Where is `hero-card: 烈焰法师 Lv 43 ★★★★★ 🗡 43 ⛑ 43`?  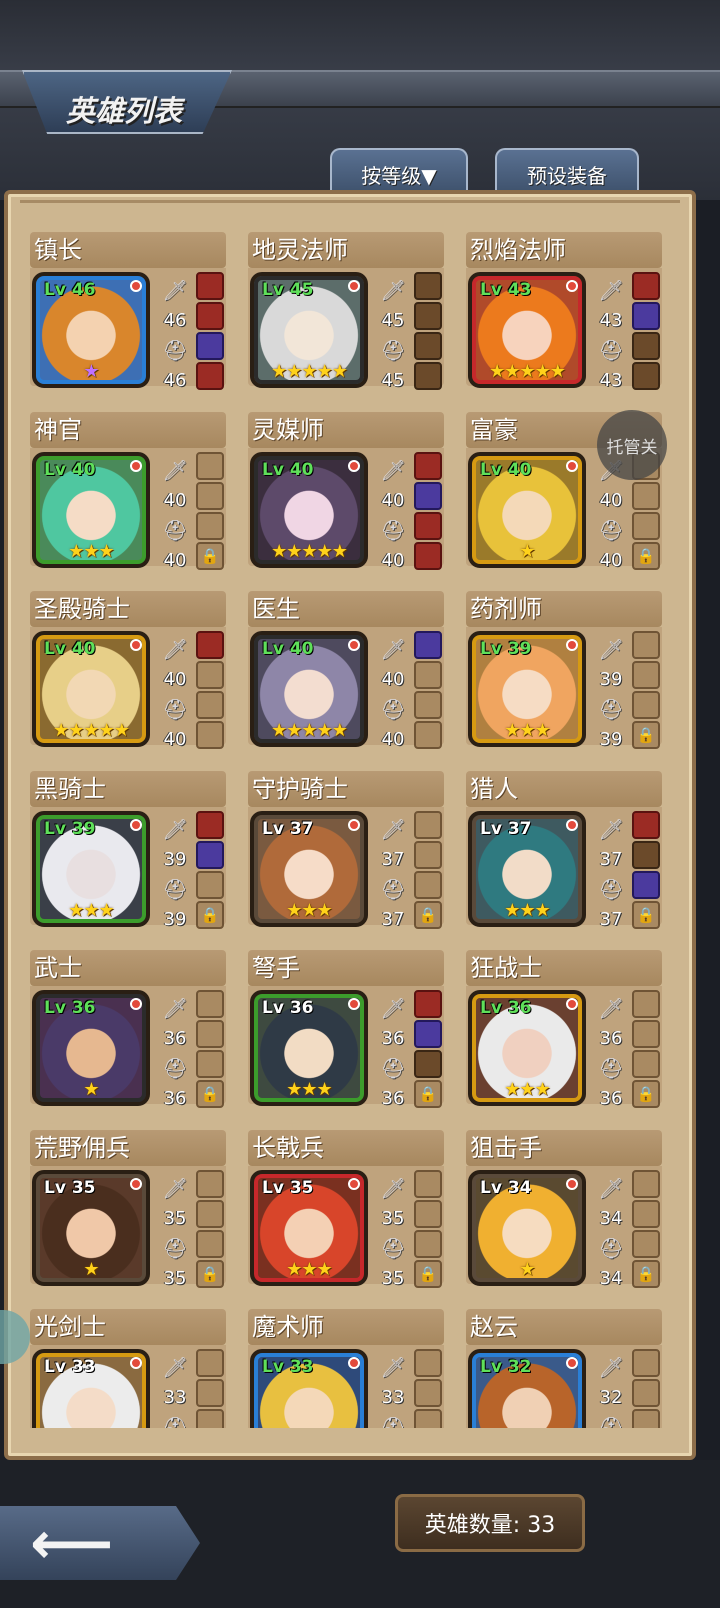 hero-card: 烈焰法师 Lv 43 ★★★★★ 🗡 43 ⛑ 43 is located at coordinates (564, 313).